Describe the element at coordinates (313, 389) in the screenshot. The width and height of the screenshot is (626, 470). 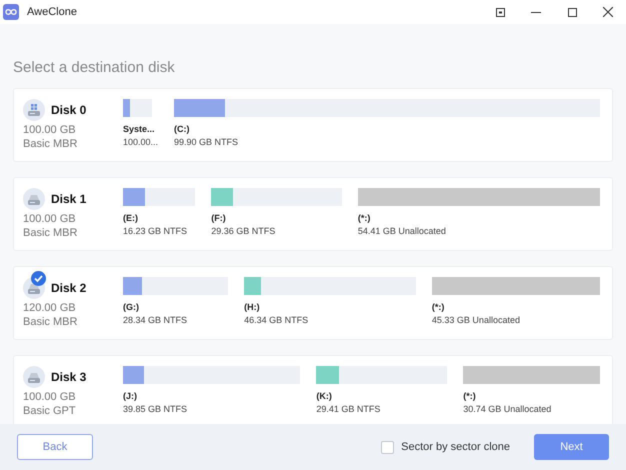
I see `disk-card: Disk 3 100.00 GB Basic GPT (J:) 39.85 GB NTFS (K:) 29.41 GB NTFS (*:) 30.74 GB Unallocated` at that location.